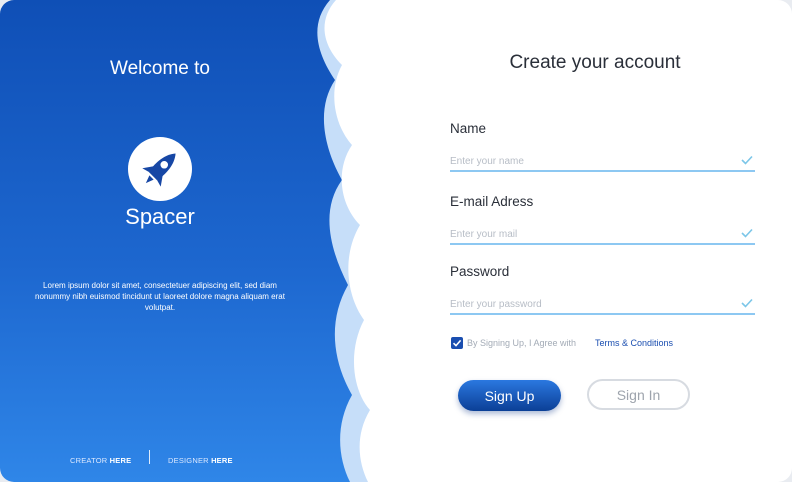  What do you see at coordinates (190, 460) in the screenshot?
I see `designer-label: DESIGNER` at bounding box center [190, 460].